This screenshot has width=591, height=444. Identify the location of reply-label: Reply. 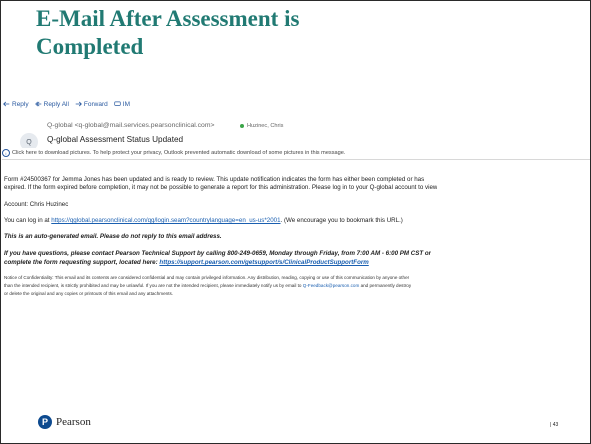
(20, 104).